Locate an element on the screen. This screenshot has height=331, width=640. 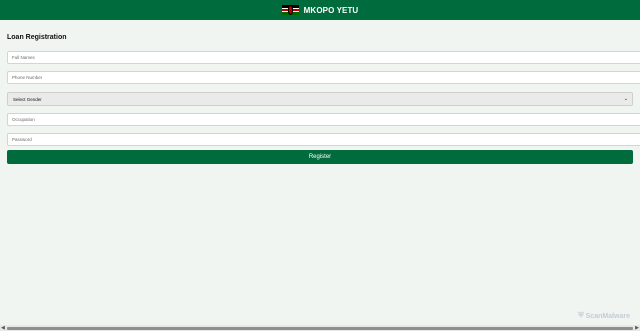
password-input is located at coordinates (323, 139).